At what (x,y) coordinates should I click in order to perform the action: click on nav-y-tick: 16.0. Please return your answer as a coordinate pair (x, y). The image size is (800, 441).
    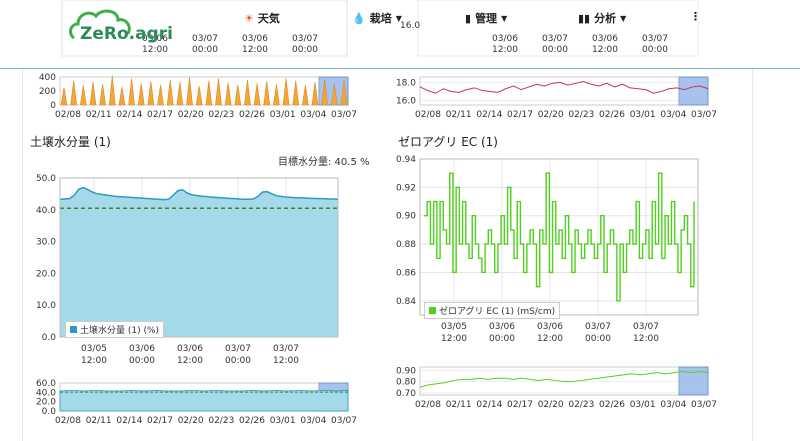
    Looking at the image, I should click on (406, 101).